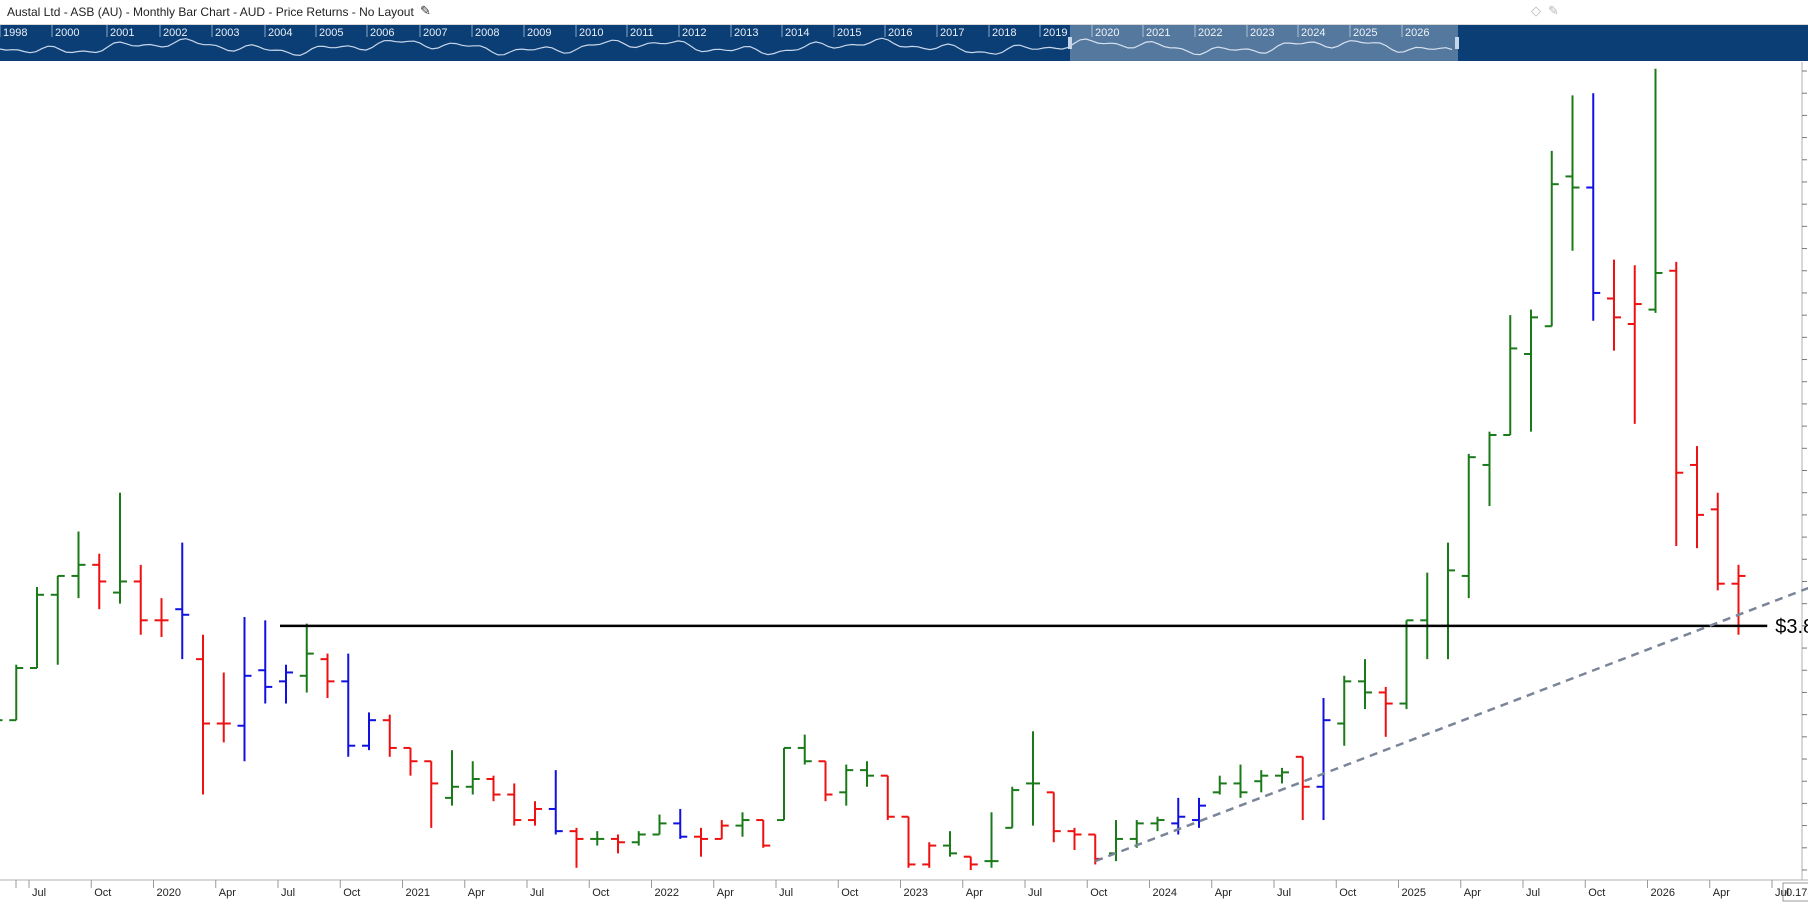 This screenshot has height=906, width=1808. Describe the element at coordinates (1663, 893) in the screenshot. I see `x-tick-label: 2026` at that location.